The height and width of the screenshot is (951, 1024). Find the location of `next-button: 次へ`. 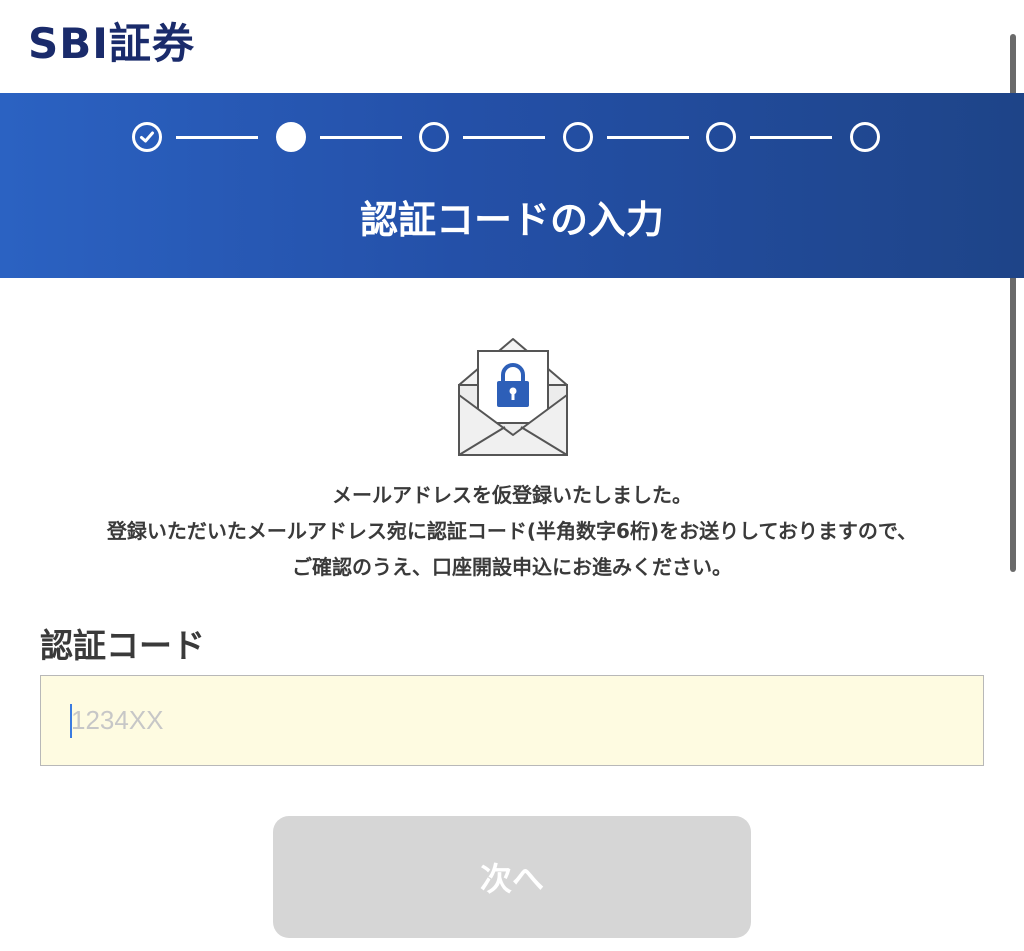

next-button: 次へ is located at coordinates (512, 877).